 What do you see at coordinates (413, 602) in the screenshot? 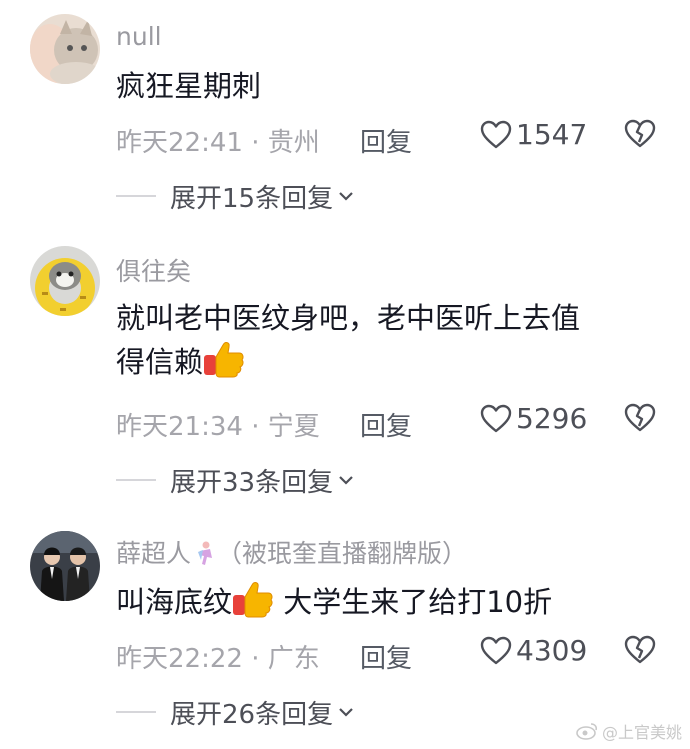
I see `comment-text-segment: 大学生来了给打10折` at bounding box center [413, 602].